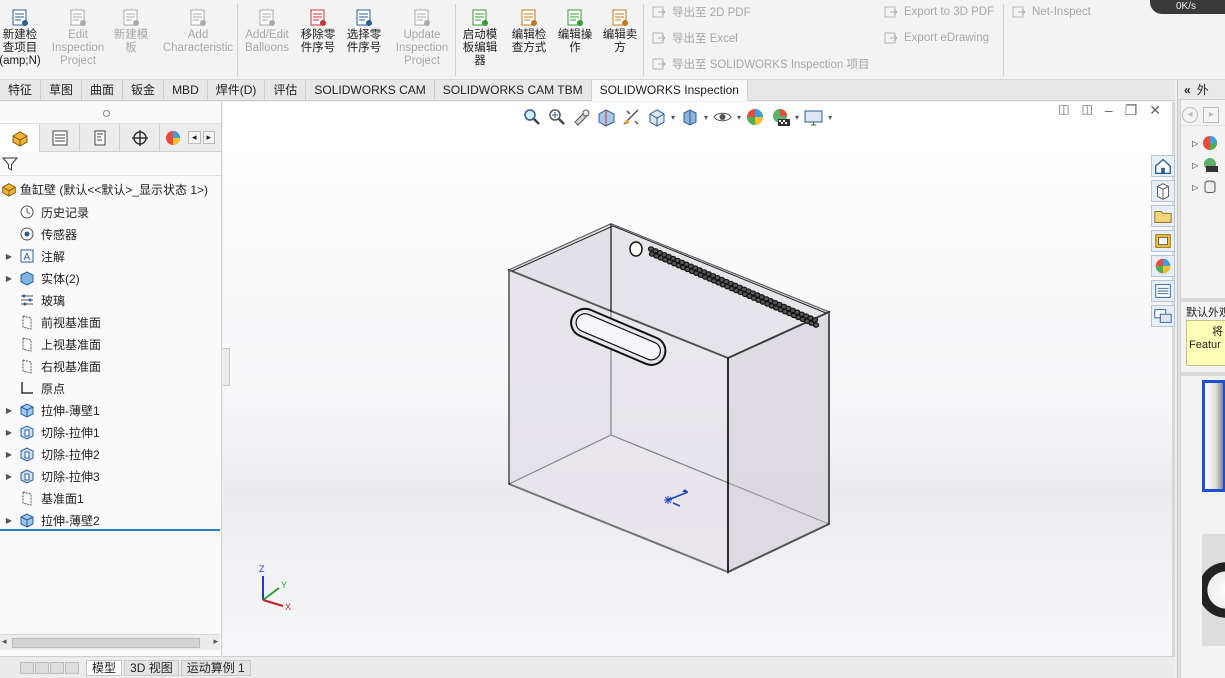 Image resolution: width=1225 pixels, height=678 pixels. Describe the element at coordinates (100, 138) in the screenshot. I see `configuration-manager-tab` at that location.